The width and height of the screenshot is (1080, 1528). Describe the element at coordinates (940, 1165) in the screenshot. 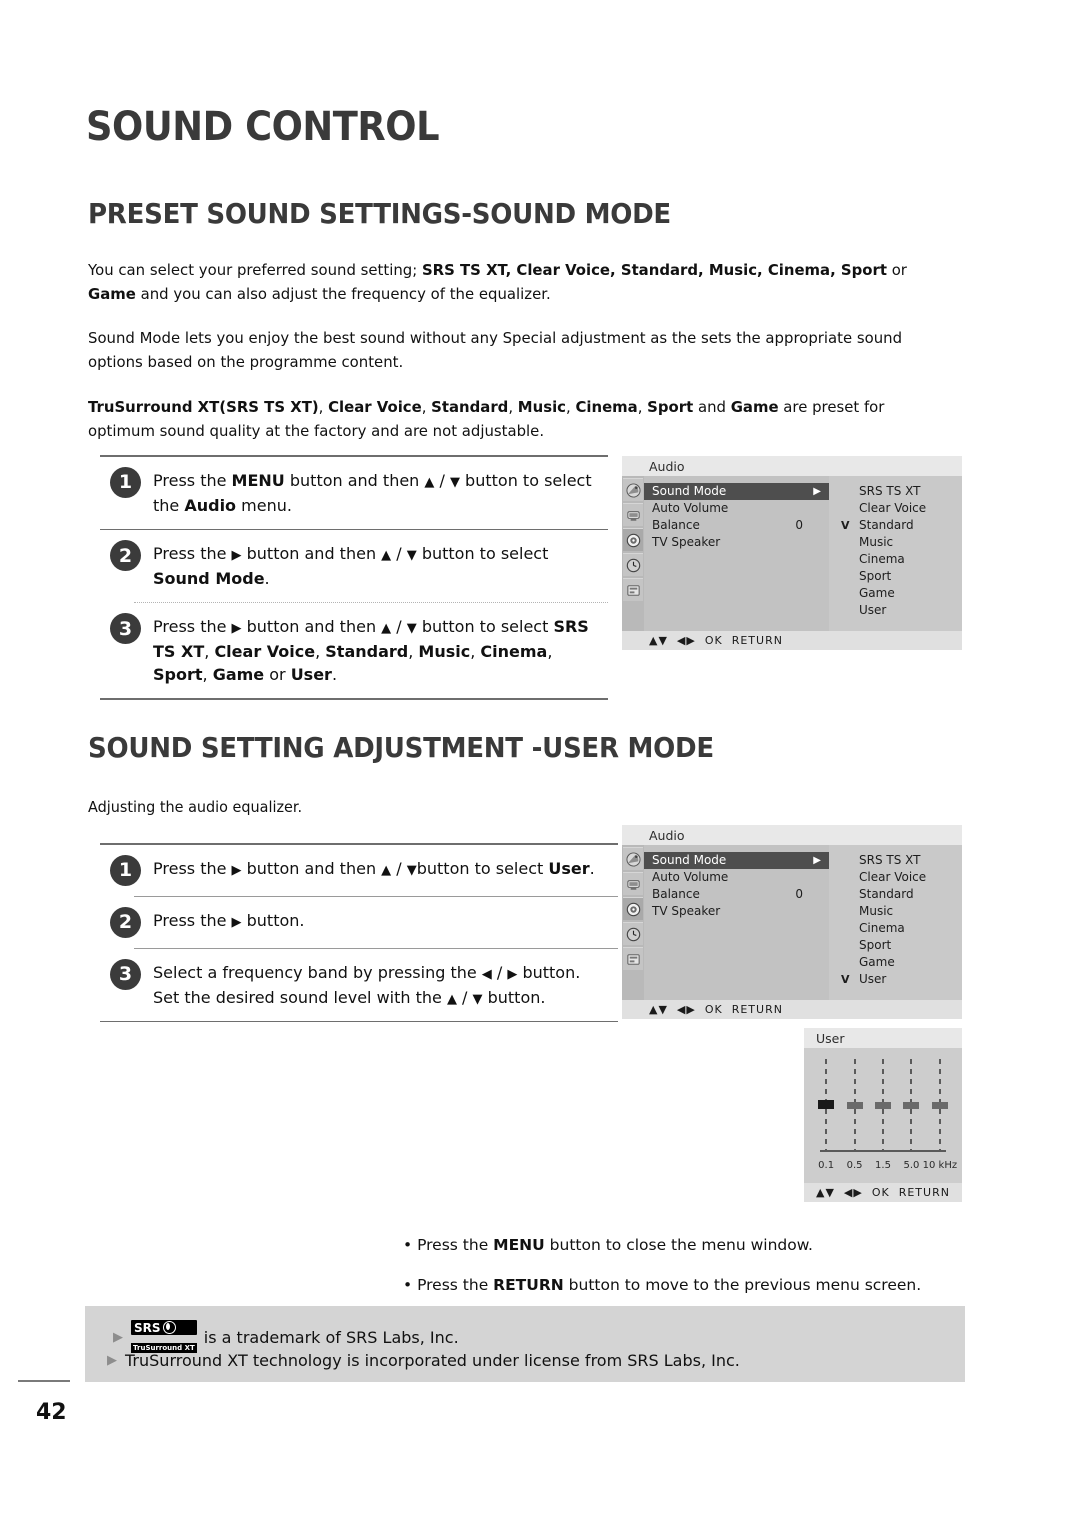

I see `equalizer-band-label: 10 kHz` at that location.